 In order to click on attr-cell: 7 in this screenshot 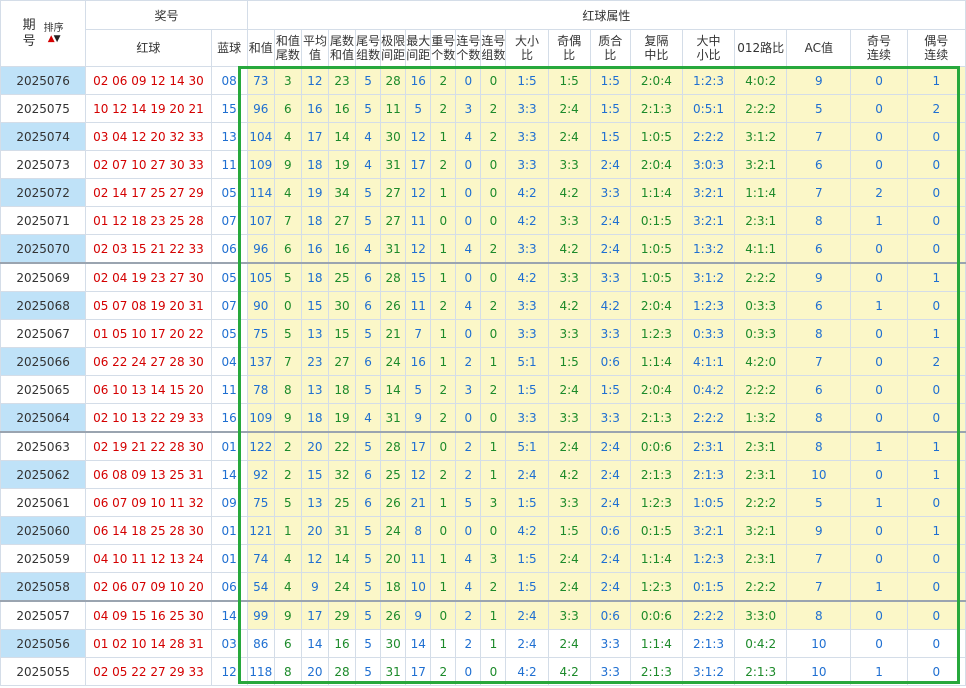, I will do `click(819, 192)`.